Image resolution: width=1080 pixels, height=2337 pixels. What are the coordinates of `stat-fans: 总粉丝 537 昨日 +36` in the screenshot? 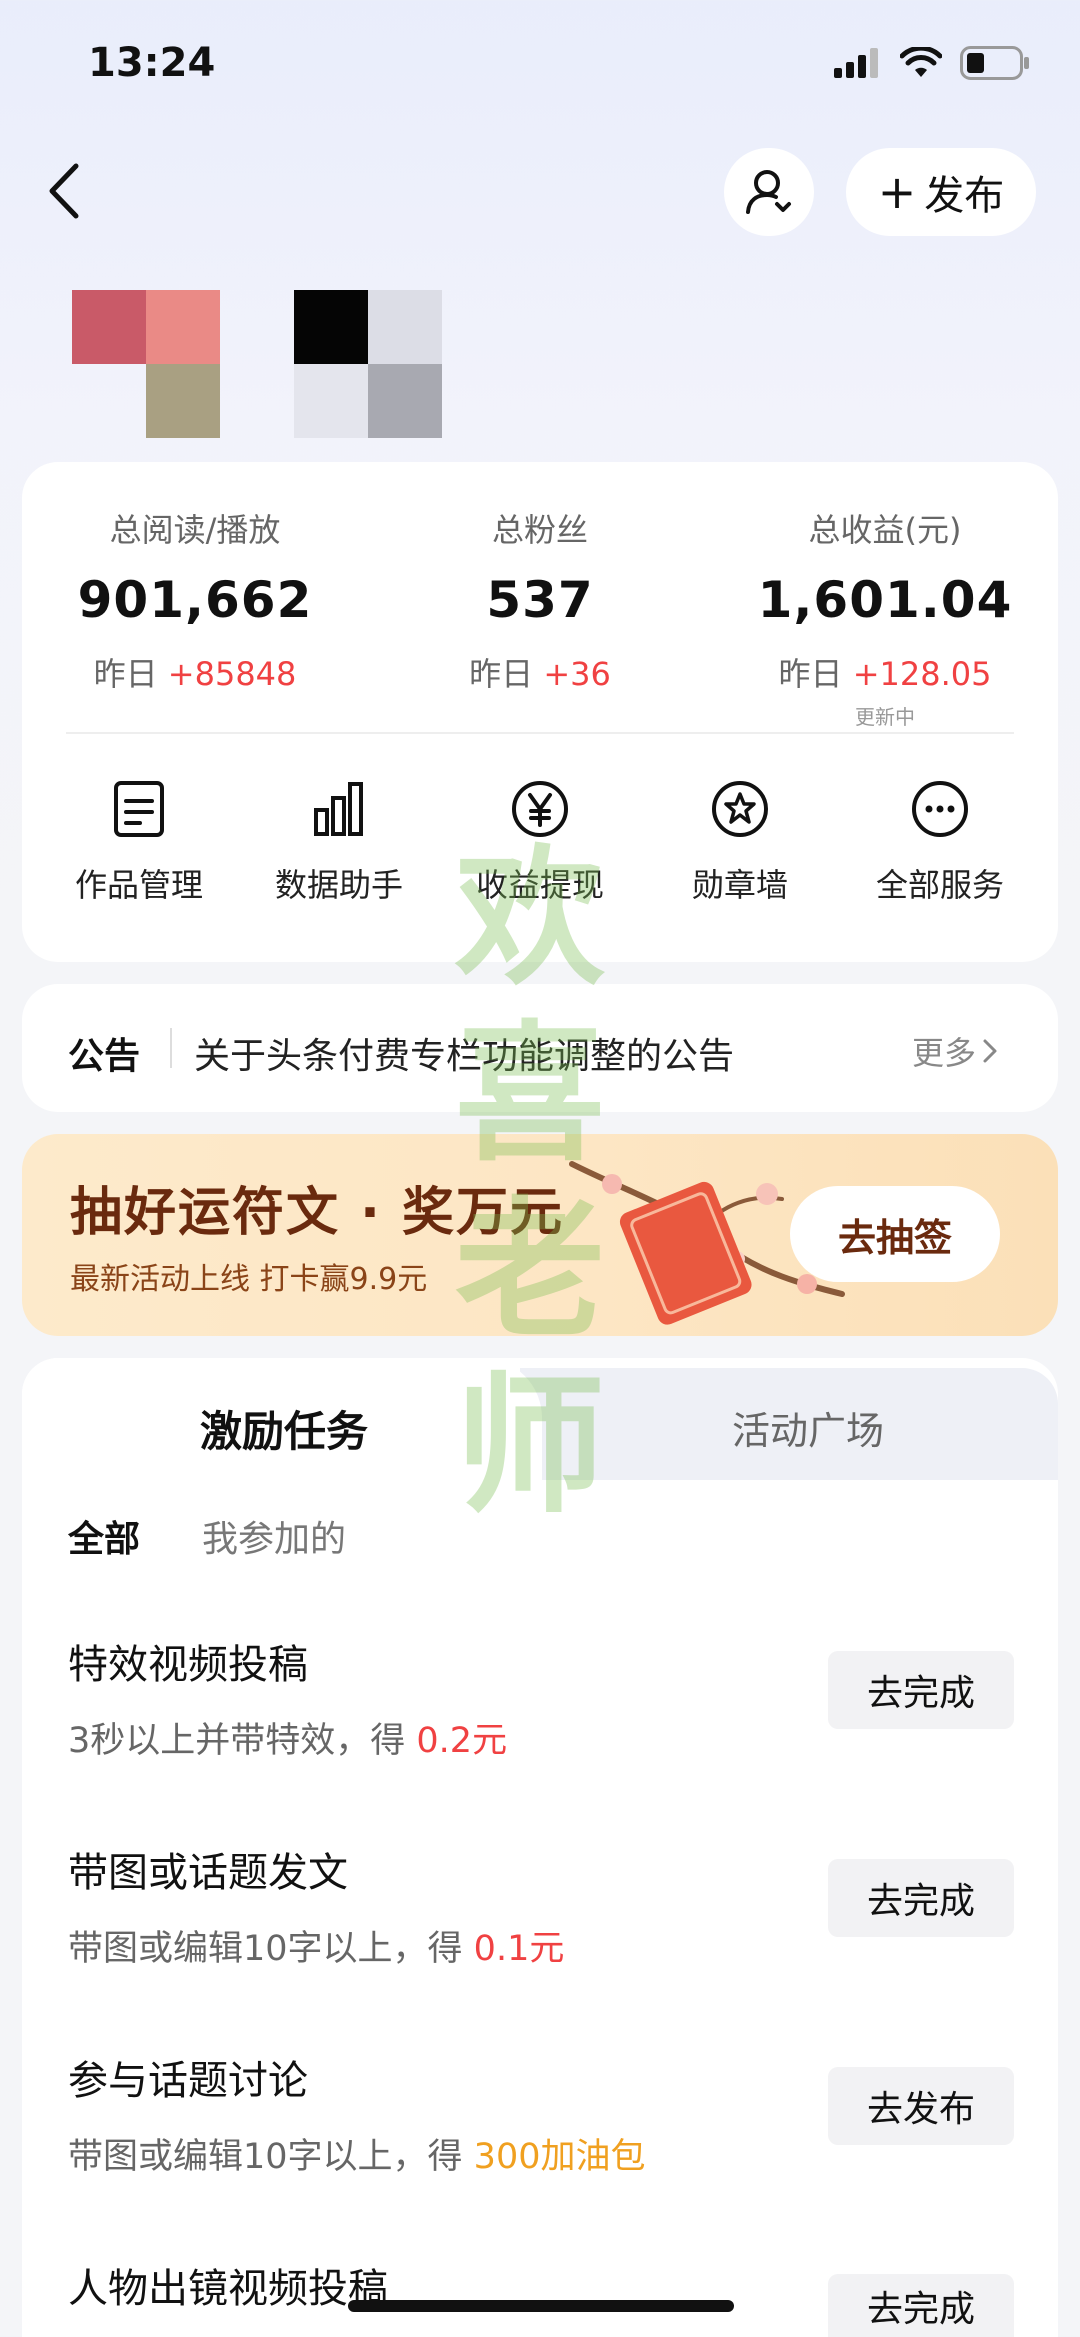 It's located at (540, 600).